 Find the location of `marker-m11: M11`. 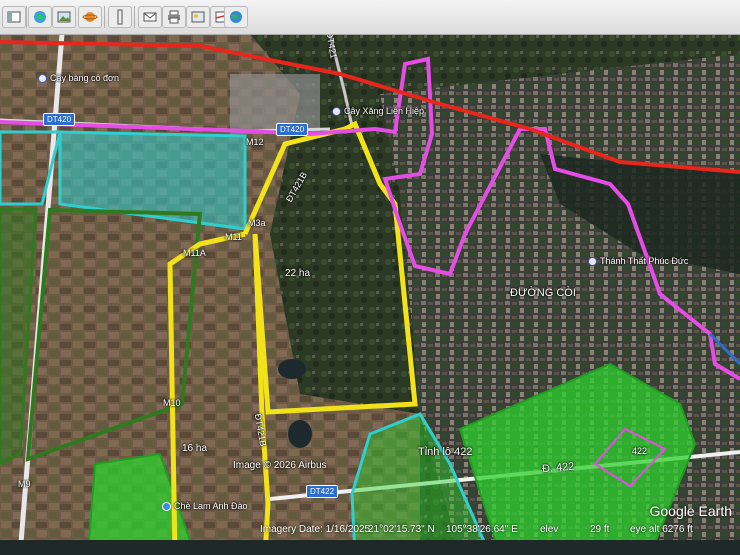

marker-m11: M11 is located at coordinates (233, 237).